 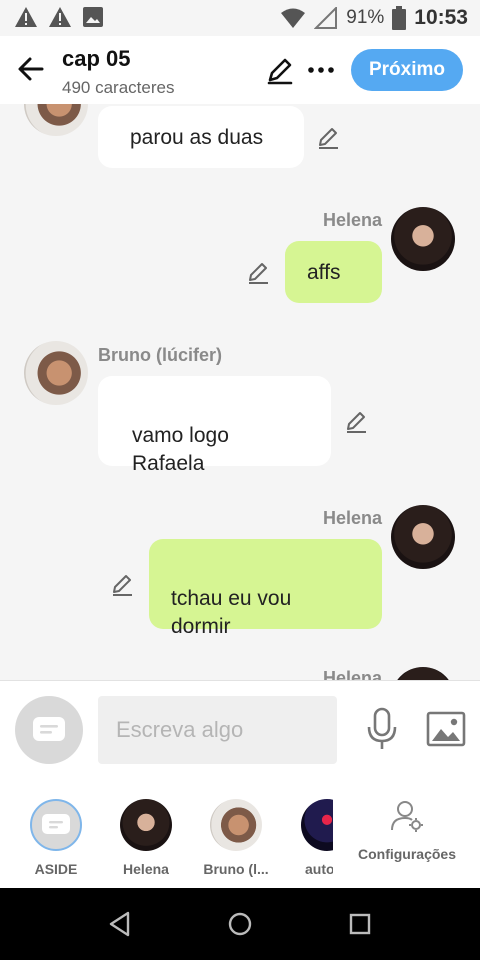 I want to click on battery-percentage: 91%, so click(x=365, y=17).